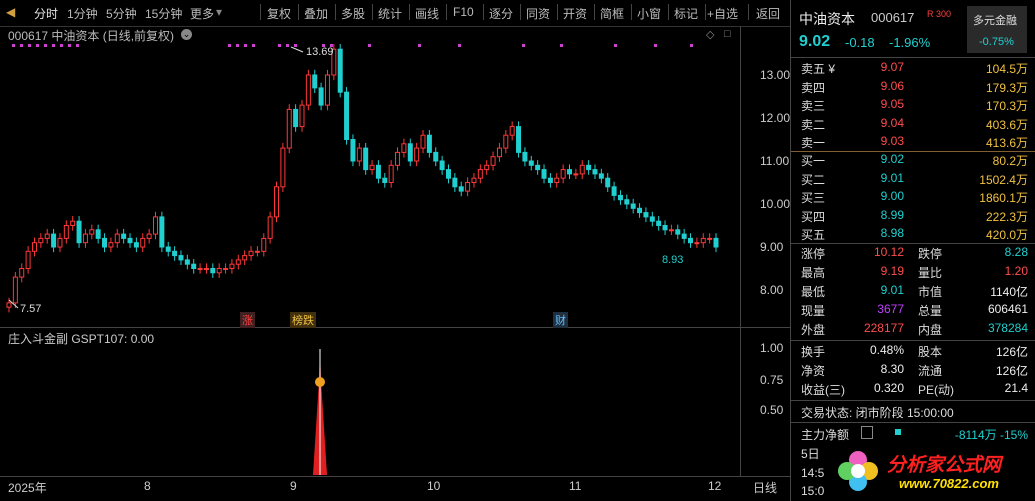 Image resolution: width=1035 pixels, height=501 pixels. Describe the element at coordinates (740, 251) in the screenshot. I see `axis-divider` at that location.